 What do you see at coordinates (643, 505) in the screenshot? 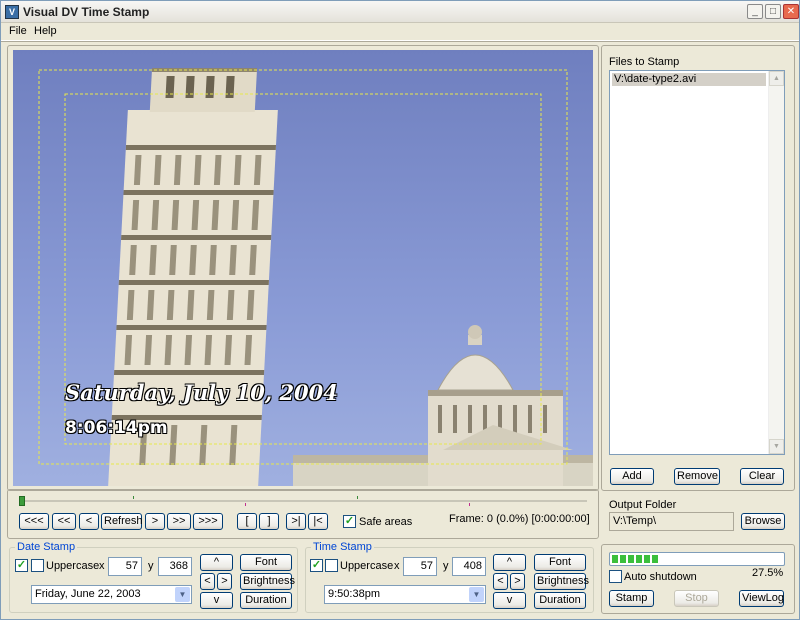
I see `output-folder-label: Output Folder` at bounding box center [643, 505].